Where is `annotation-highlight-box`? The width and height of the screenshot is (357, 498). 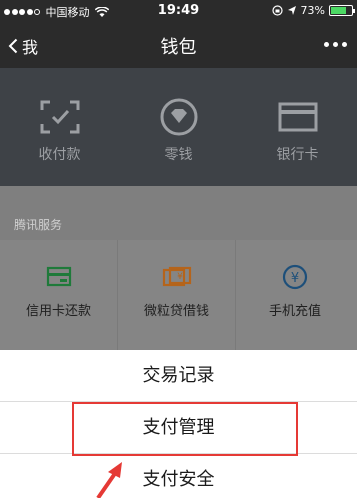
annotation-highlight-box is located at coordinates (185, 429).